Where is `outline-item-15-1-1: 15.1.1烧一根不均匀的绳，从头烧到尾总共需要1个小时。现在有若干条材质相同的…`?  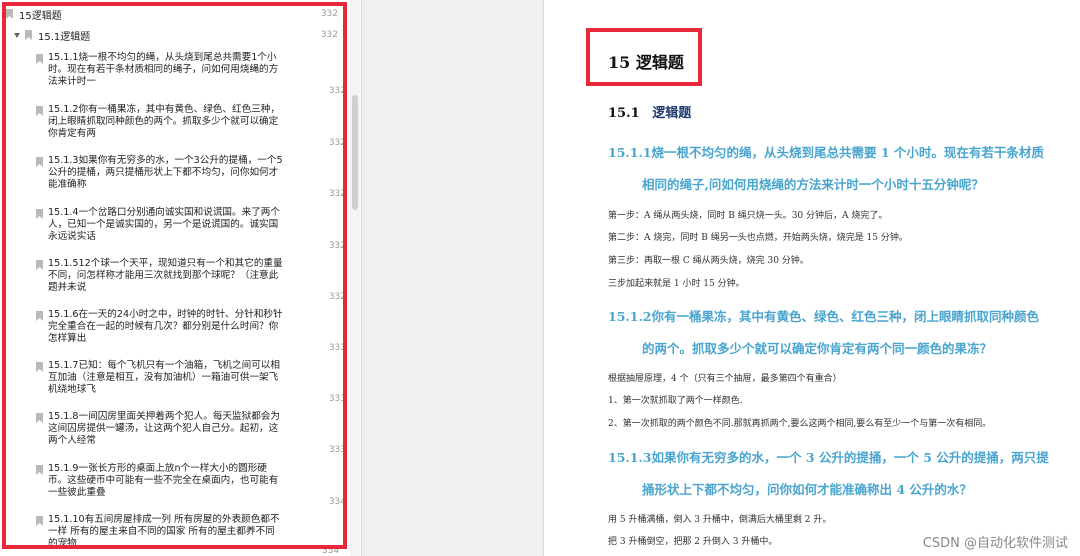
outline-item-15-1-1: 15.1.1烧一根不均匀的绳，从头烧到尾总共需要1个小时。现在有若干条材质相同的… is located at coordinates (191, 75).